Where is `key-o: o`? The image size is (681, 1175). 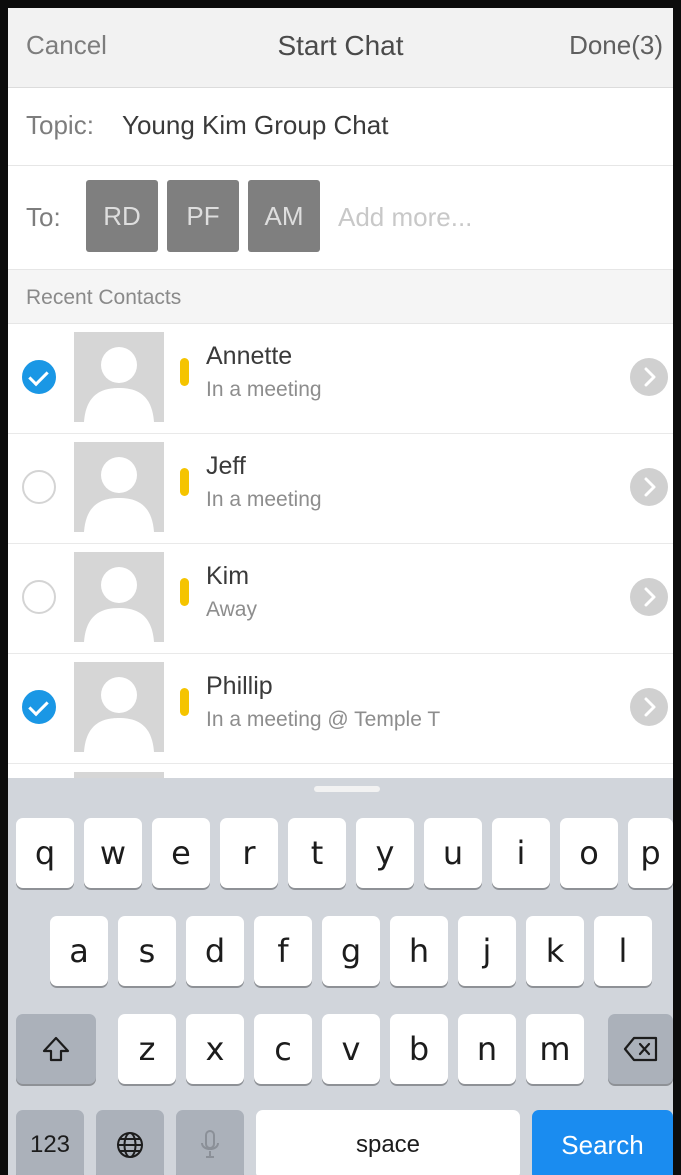 key-o: o is located at coordinates (589, 853).